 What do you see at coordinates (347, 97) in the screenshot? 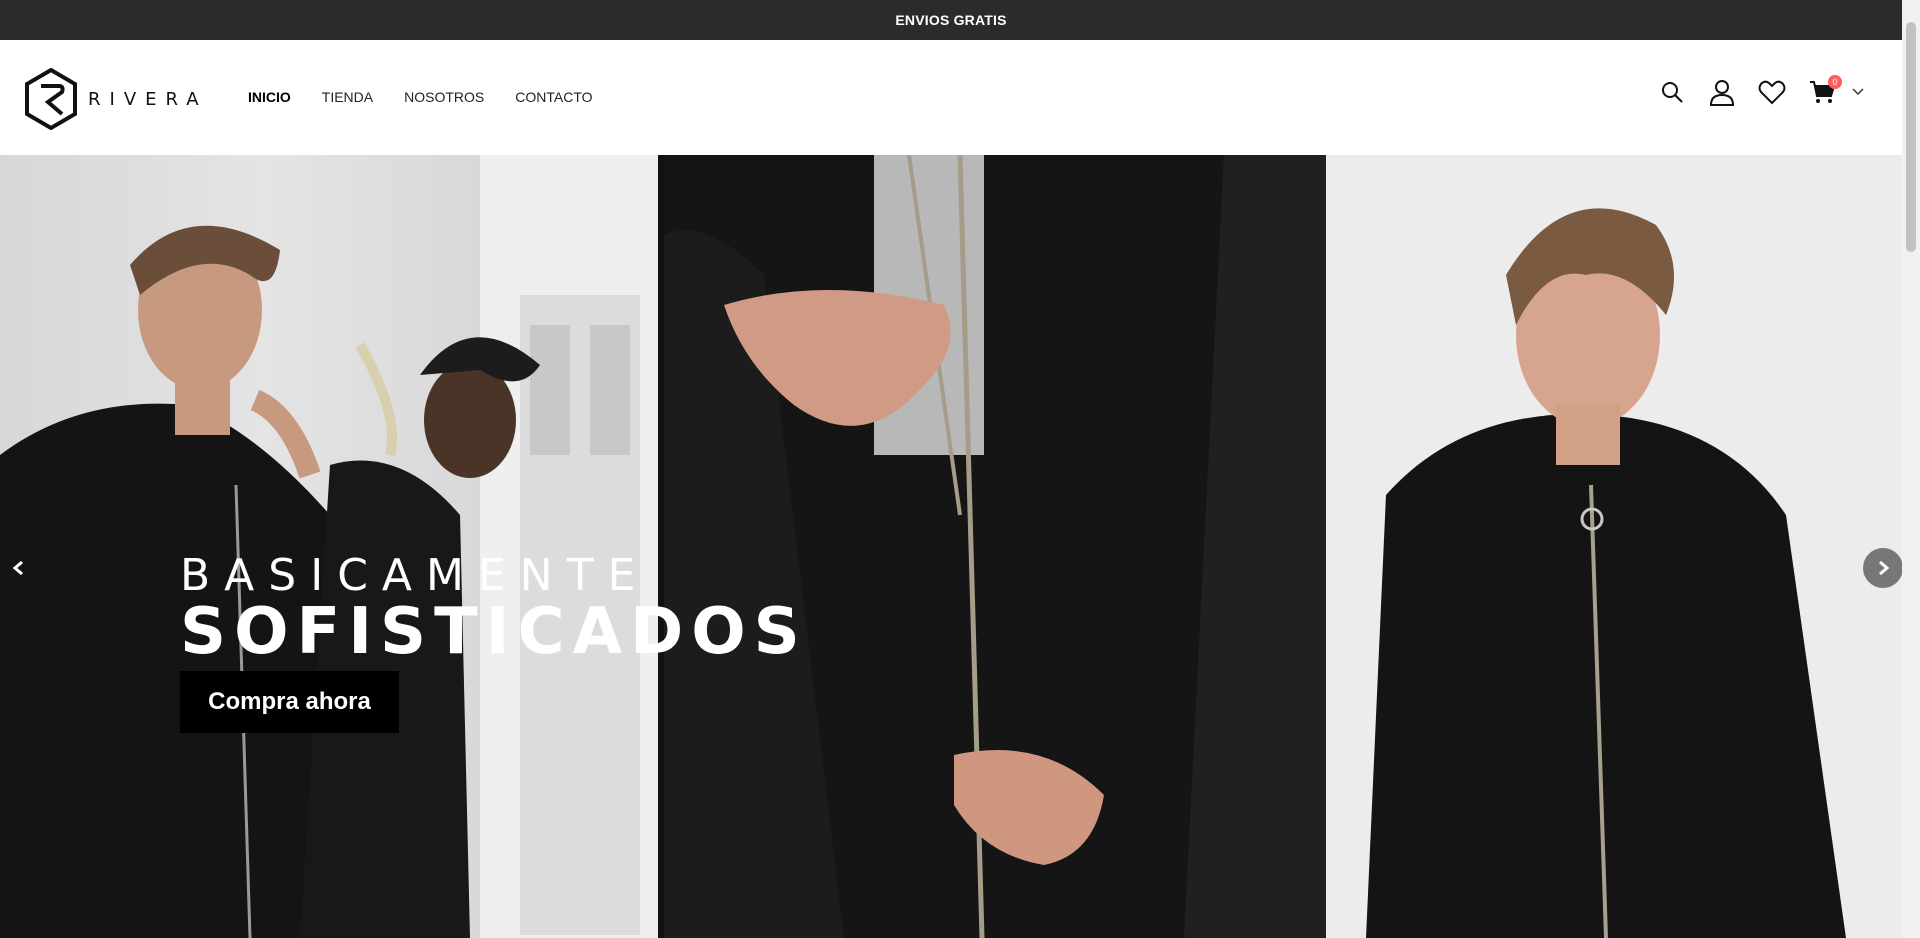
I see `nav-item-tienda: TIENDA` at bounding box center [347, 97].